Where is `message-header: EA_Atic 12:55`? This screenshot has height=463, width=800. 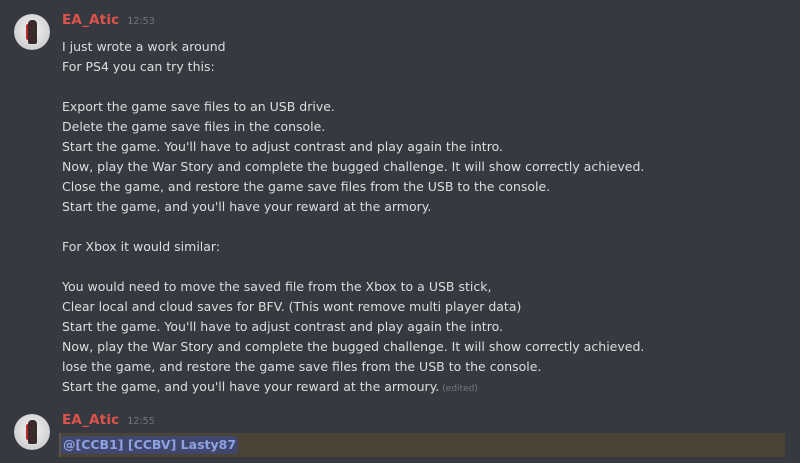
message-header: EA_Atic 12:55 is located at coordinates (108, 423).